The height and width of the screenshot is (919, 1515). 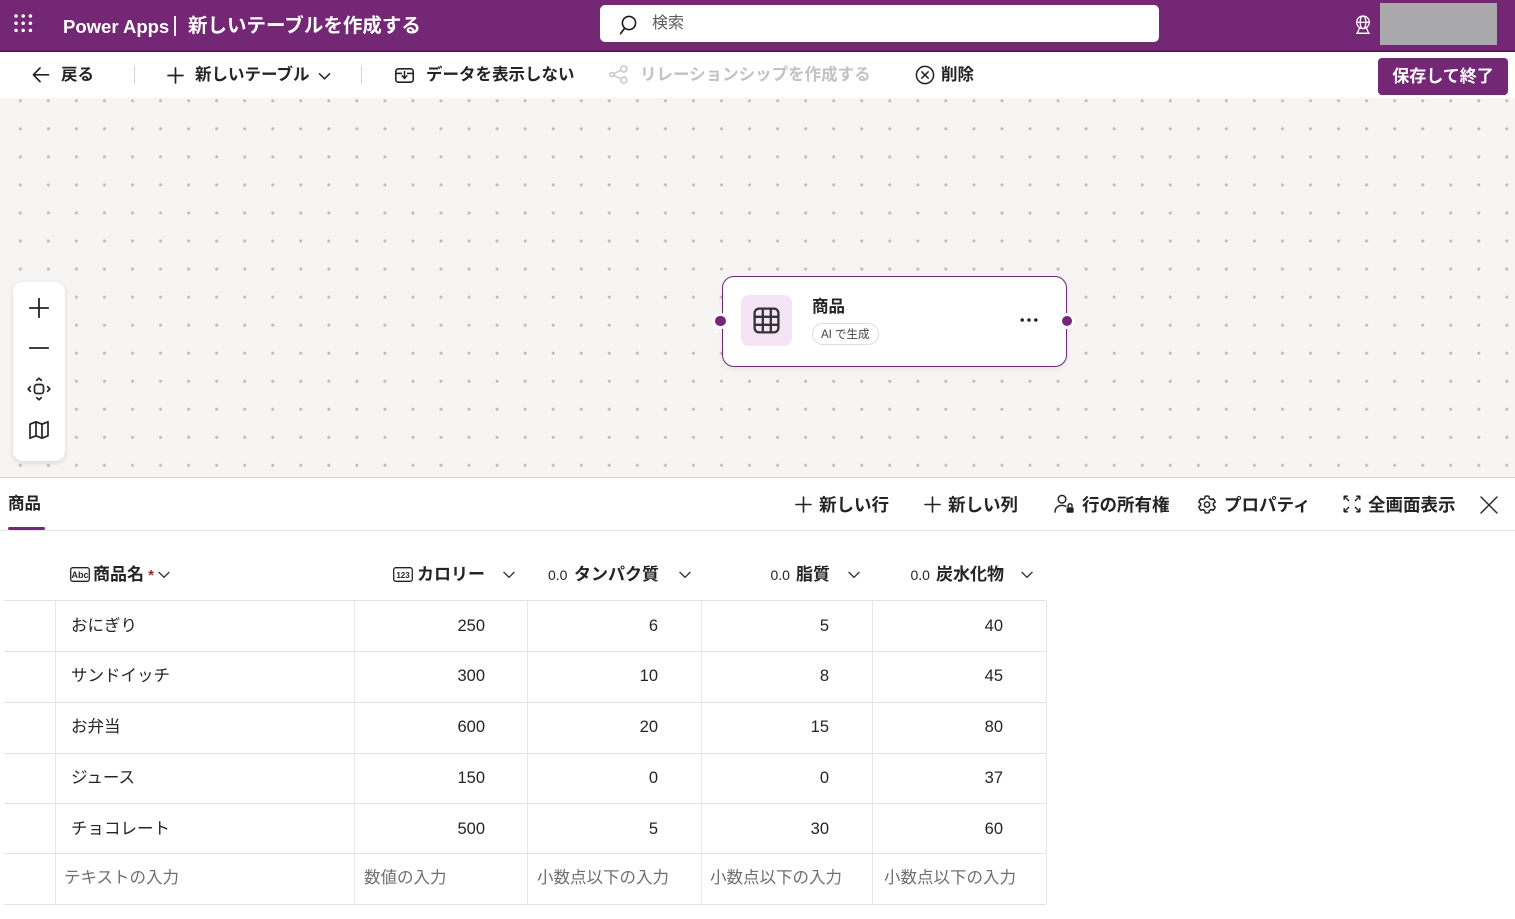 I want to click on svg-text: Abc, so click(x=79, y=575).